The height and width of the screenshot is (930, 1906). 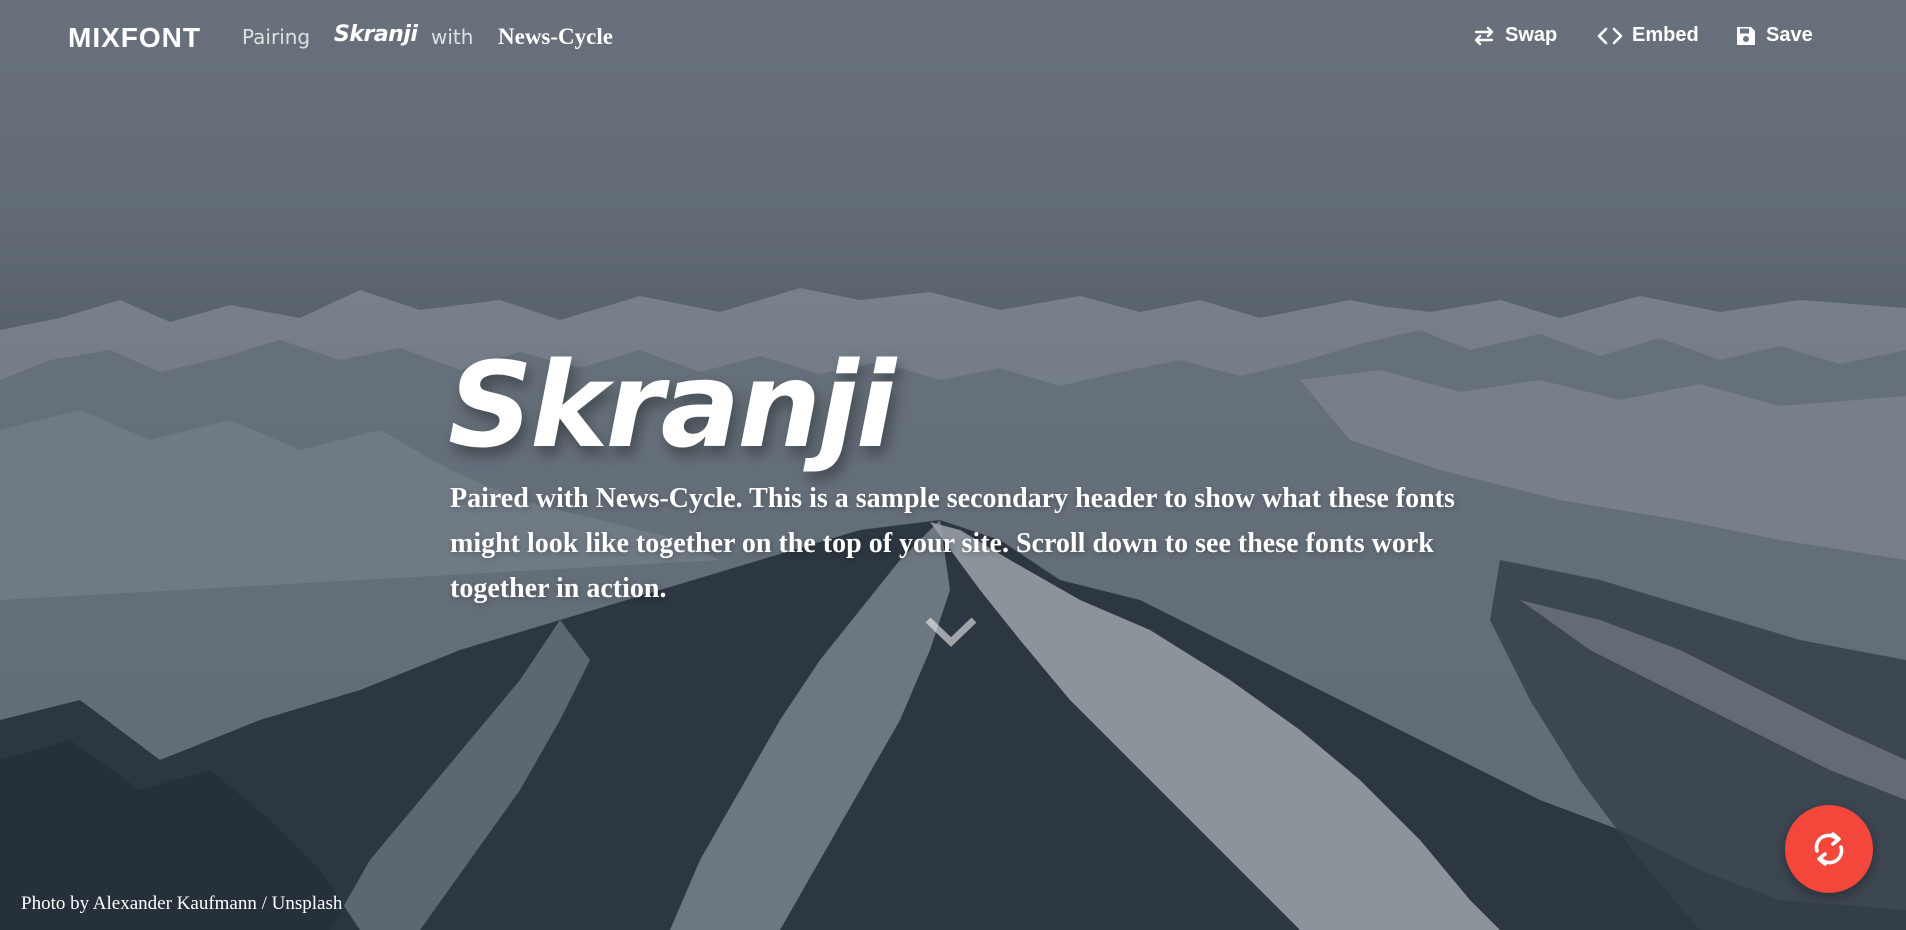 I want to click on code-brackets-icon, so click(x=1610, y=35).